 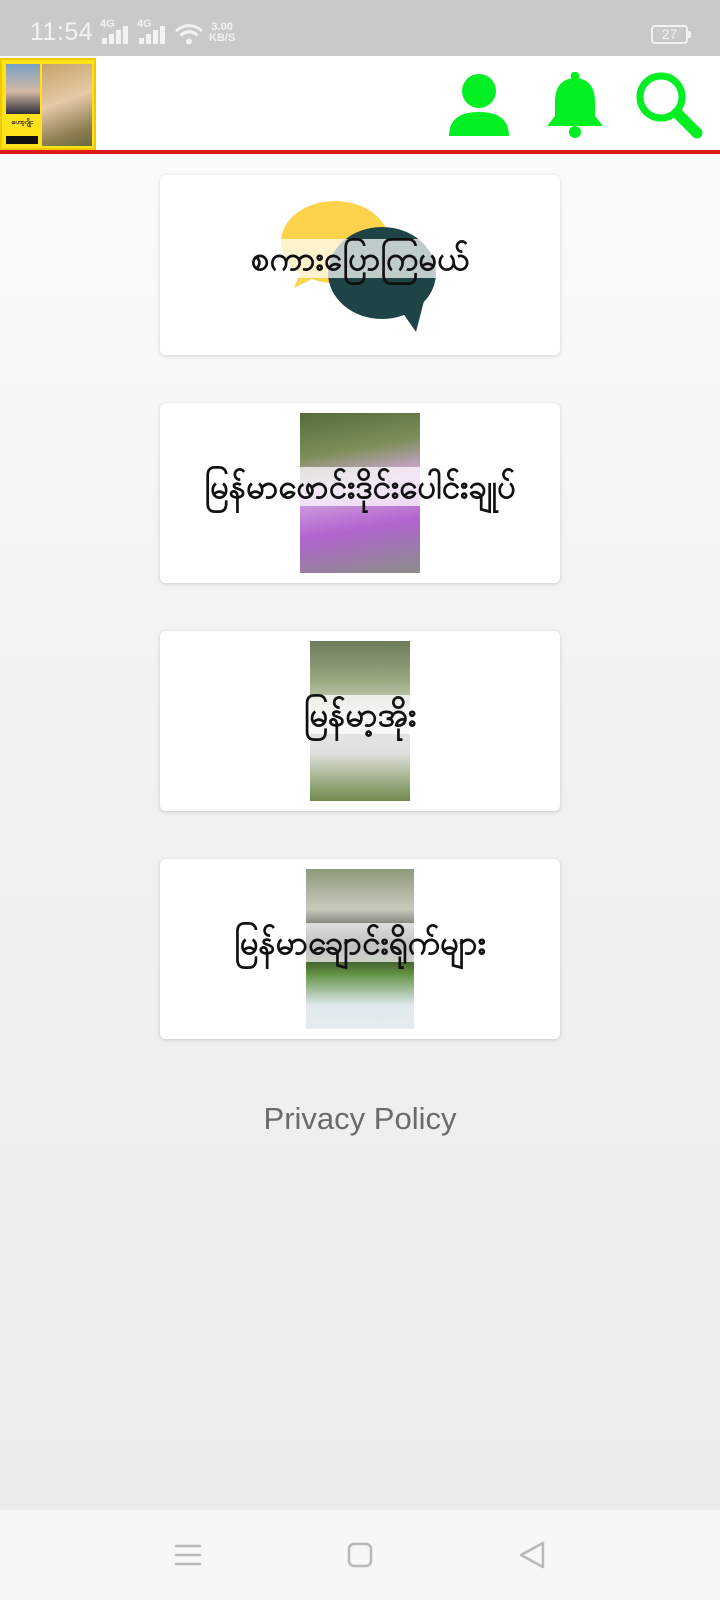 I want to click on privacy-policy-link: Privacy Policy, so click(x=360, y=1119).